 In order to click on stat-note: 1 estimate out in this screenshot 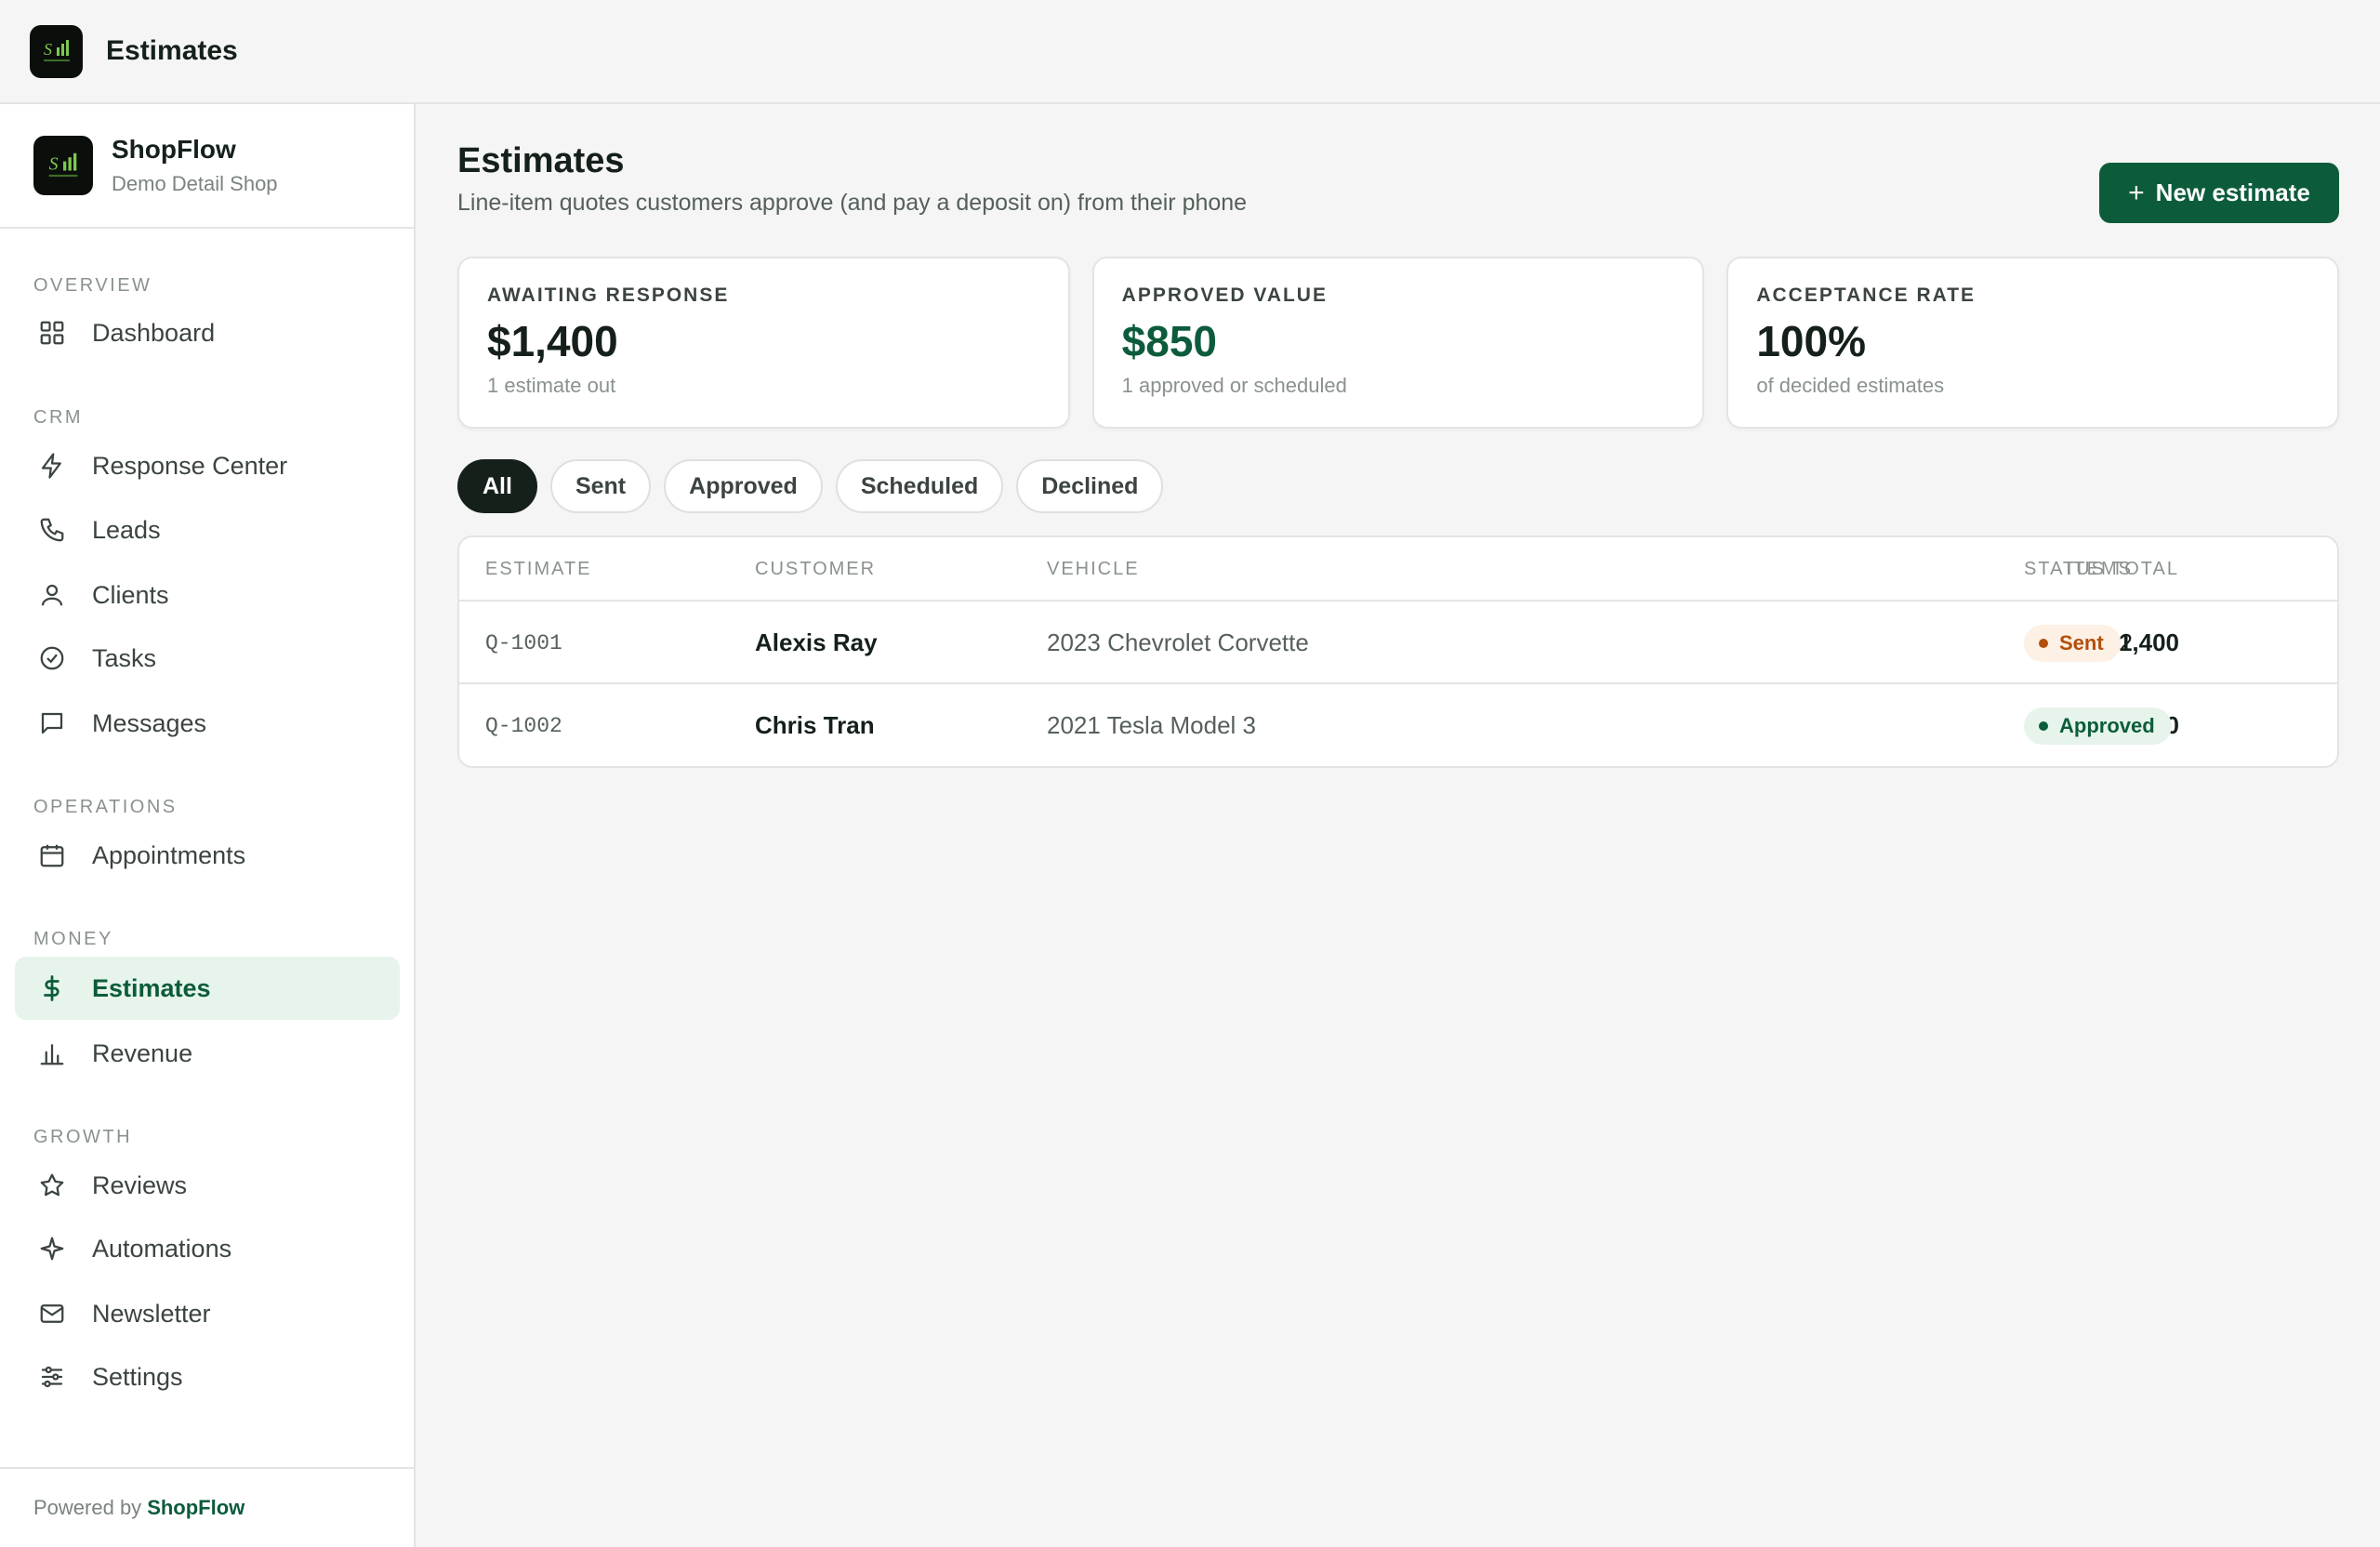, I will do `click(551, 385)`.